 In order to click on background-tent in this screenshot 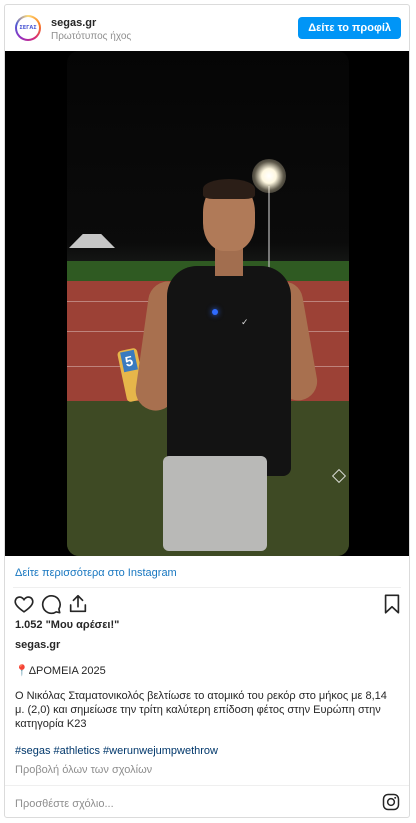, I will do `click(92, 241)`.